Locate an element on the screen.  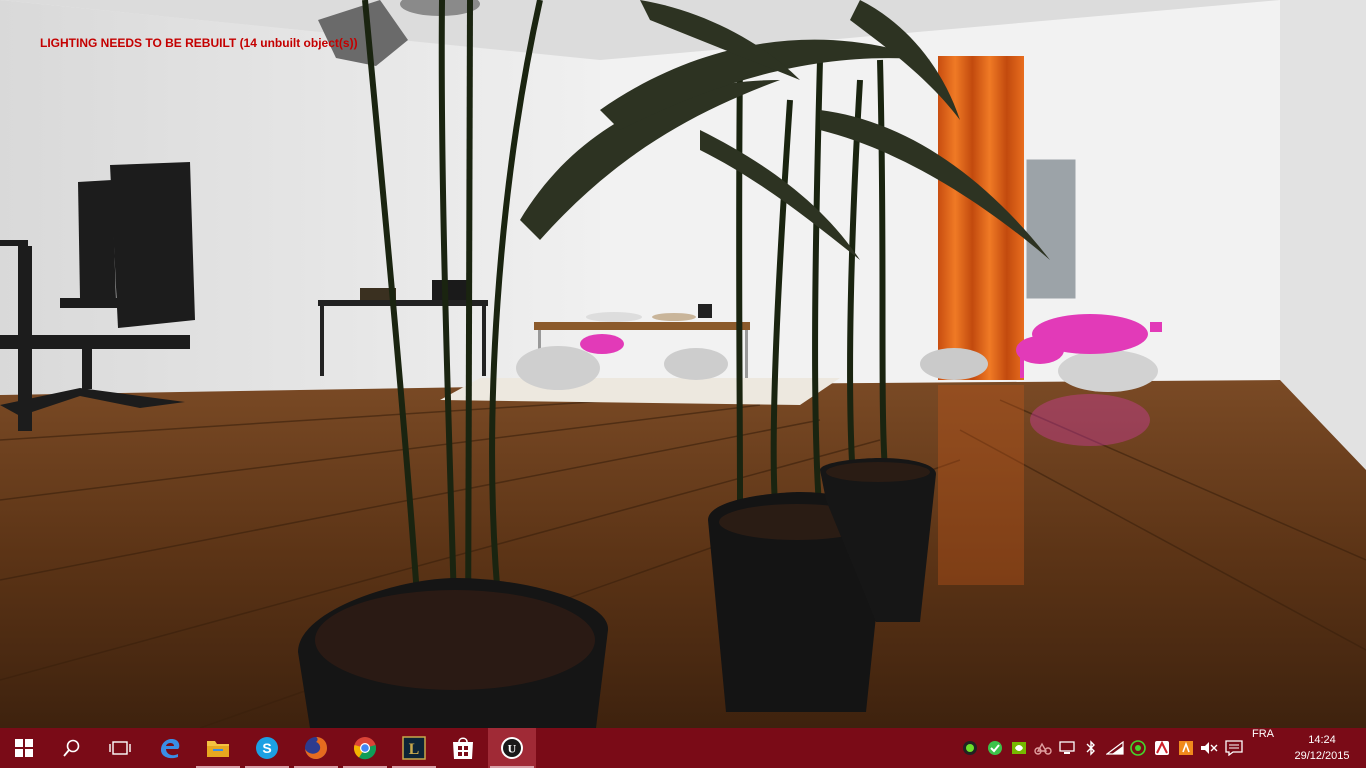
task-view-button is located at coordinates (120, 748).